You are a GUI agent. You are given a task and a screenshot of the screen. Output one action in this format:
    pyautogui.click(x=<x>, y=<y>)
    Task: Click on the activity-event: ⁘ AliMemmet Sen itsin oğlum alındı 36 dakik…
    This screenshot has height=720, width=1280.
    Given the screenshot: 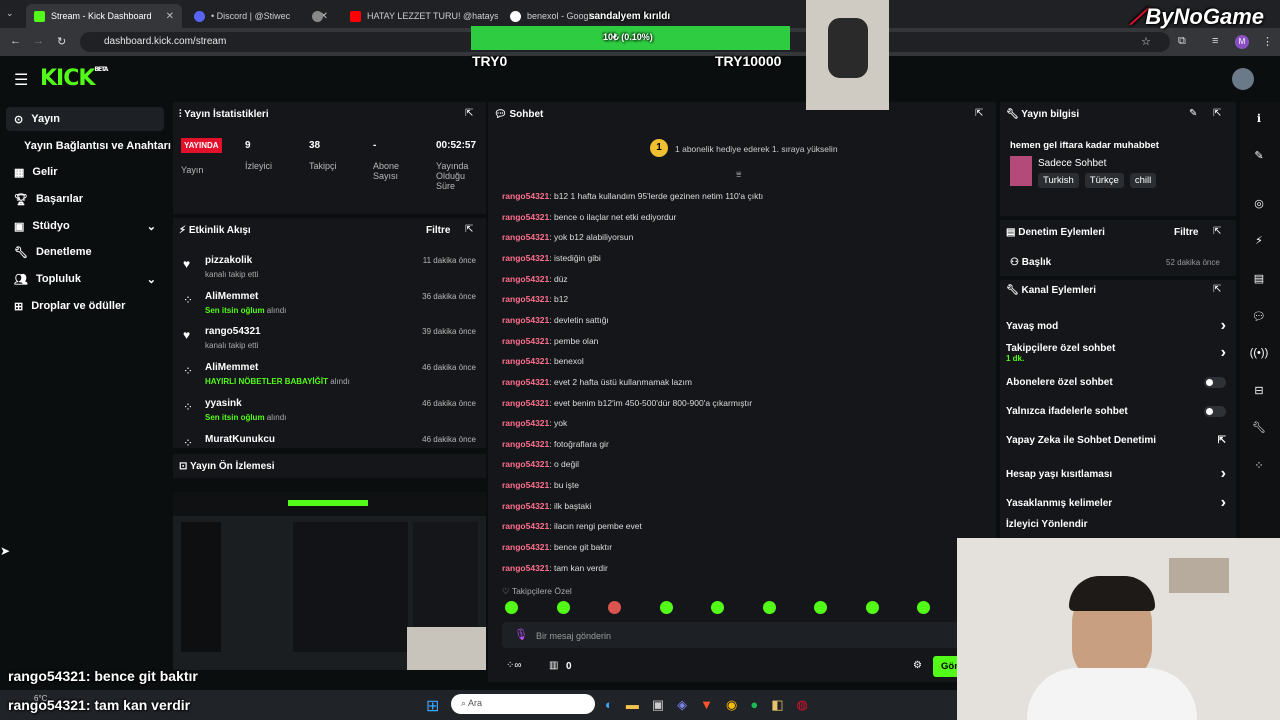 What is the action you would take?
    pyautogui.click(x=329, y=306)
    